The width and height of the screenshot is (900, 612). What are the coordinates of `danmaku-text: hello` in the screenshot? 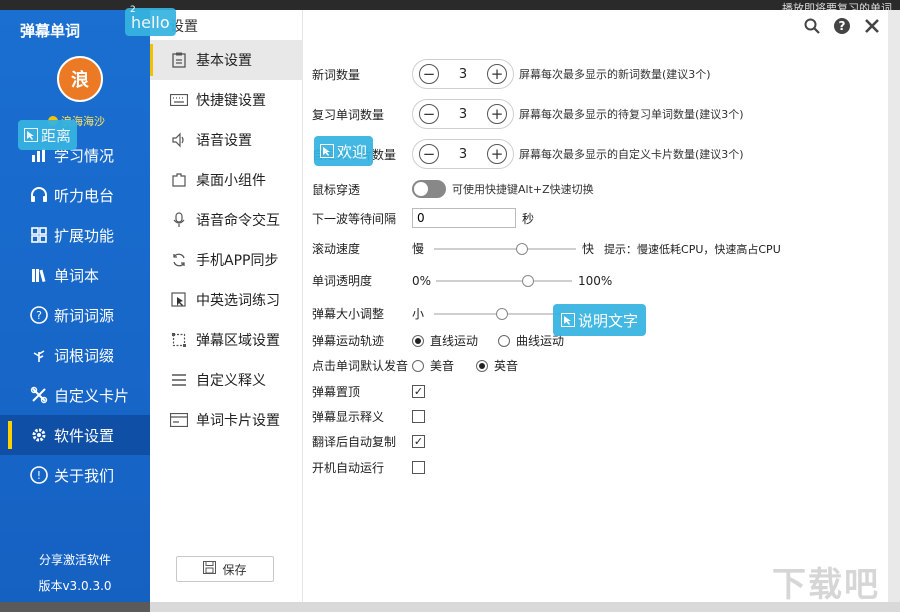 It's located at (150, 22).